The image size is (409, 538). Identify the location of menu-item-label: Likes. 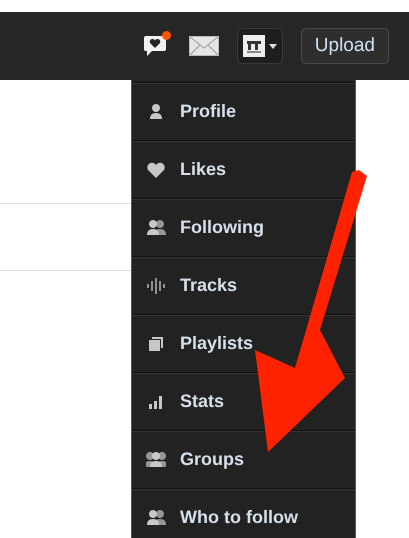
(203, 169).